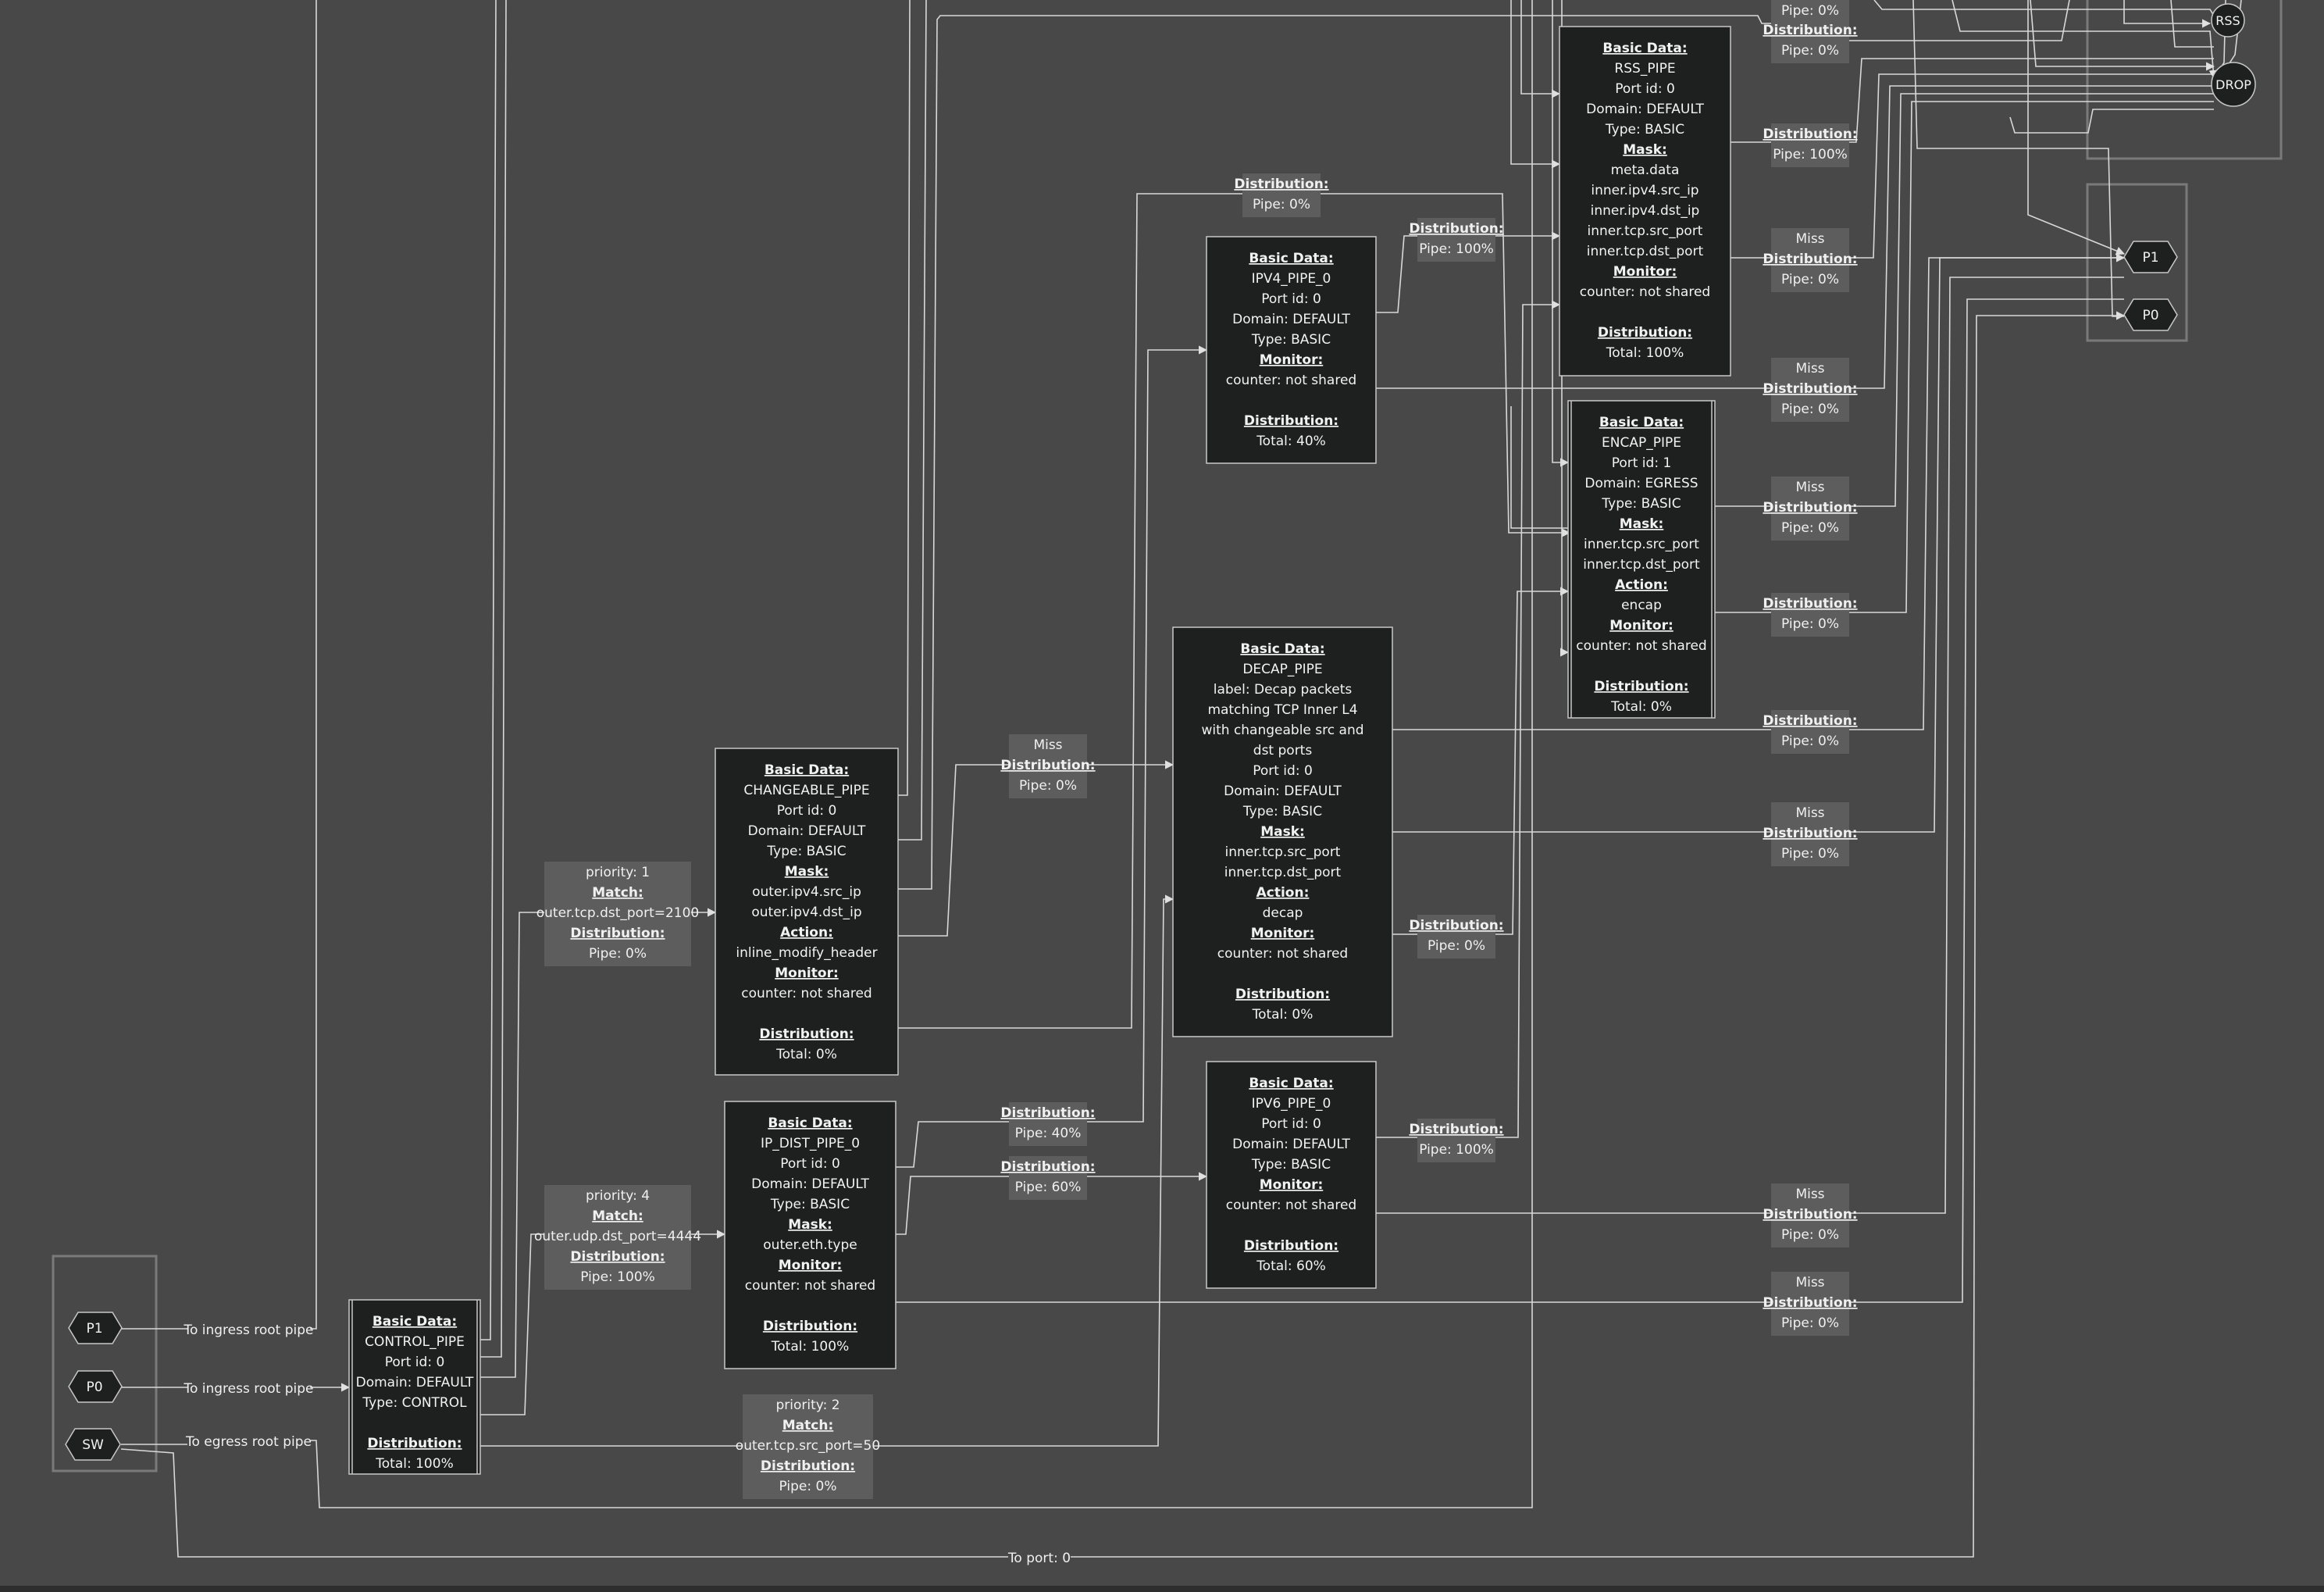 Image resolution: width=2324 pixels, height=1592 pixels. I want to click on edge-ipv6-miss-cont, so click(1987, 745).